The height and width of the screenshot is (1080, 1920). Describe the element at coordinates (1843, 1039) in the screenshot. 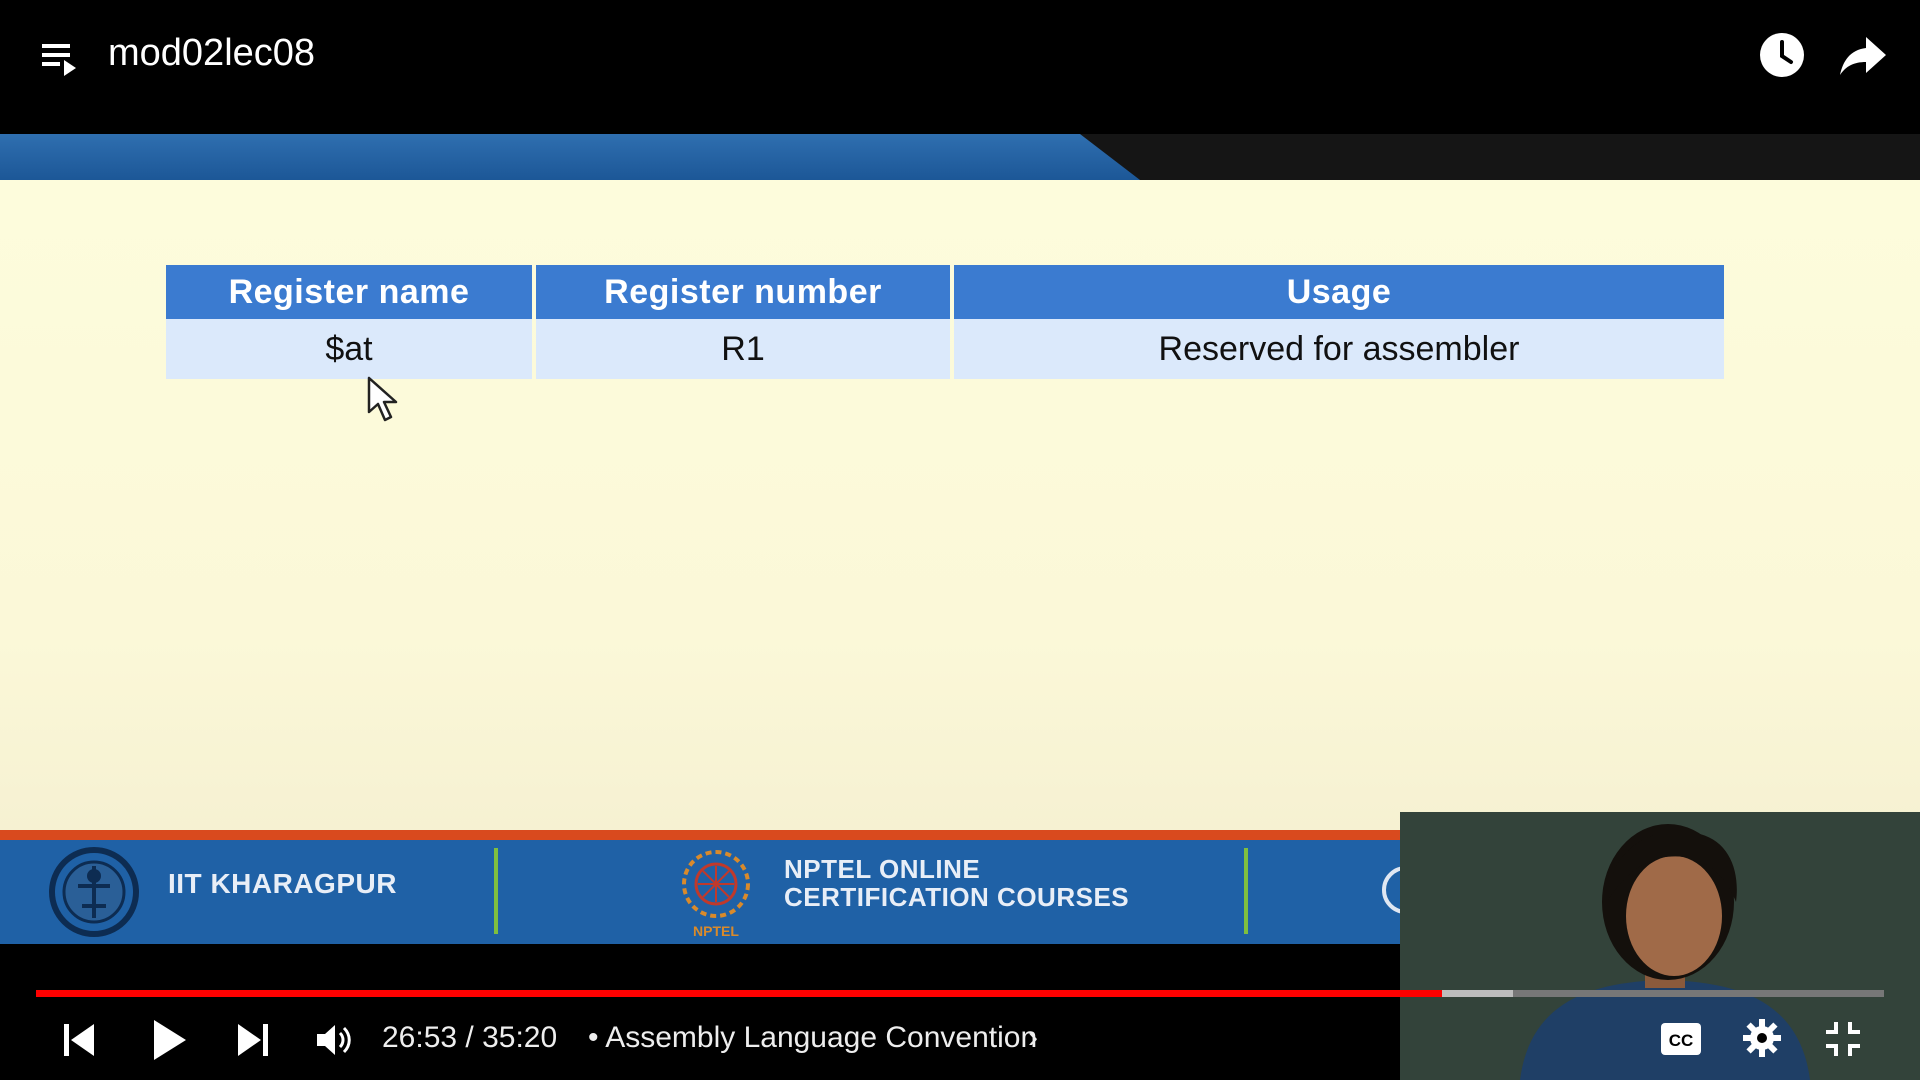

I see `exit-fullscreen-icon` at that location.